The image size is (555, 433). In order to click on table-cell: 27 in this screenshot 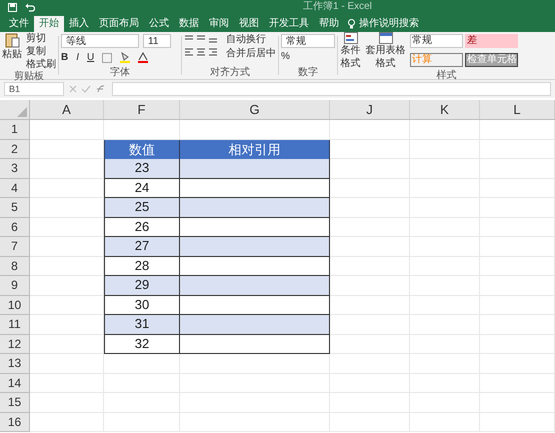, I will do `click(142, 246)`.